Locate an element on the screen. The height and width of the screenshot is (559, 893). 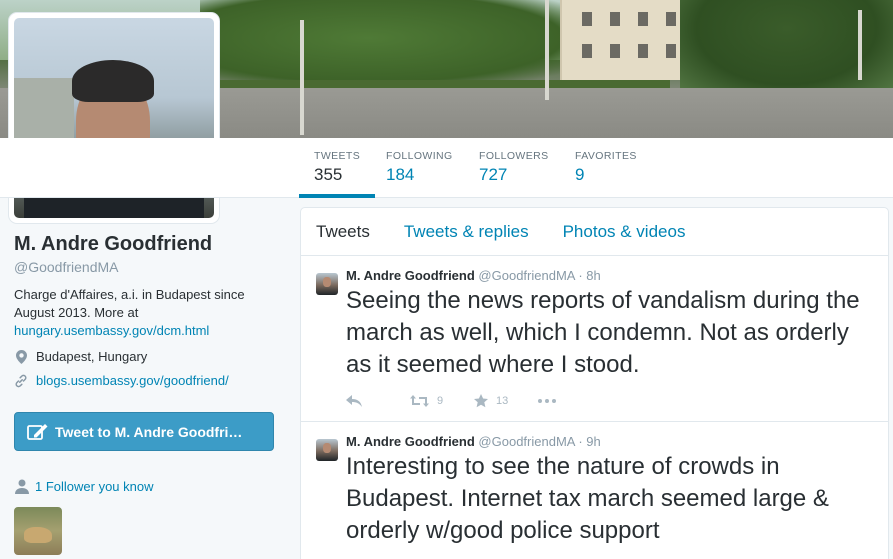
compose-tweet-icon is located at coordinates (38, 432).